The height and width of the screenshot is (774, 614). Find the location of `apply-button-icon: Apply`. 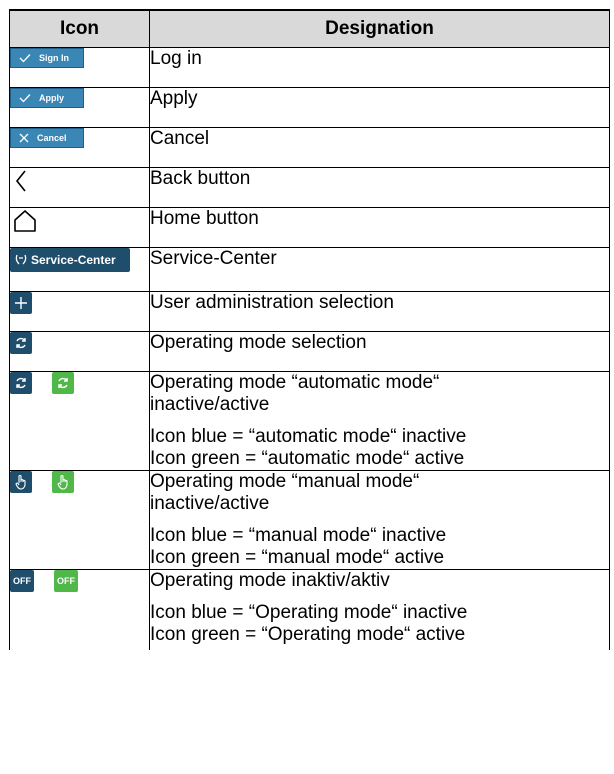

apply-button-icon: Apply is located at coordinates (47, 98).